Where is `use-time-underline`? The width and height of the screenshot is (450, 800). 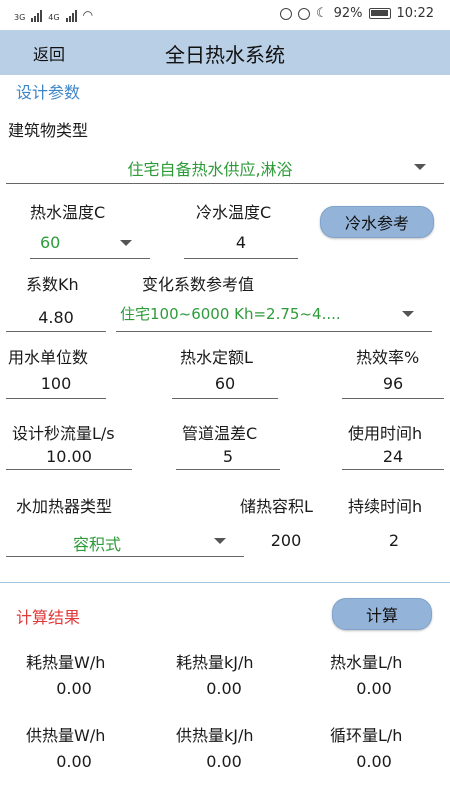 use-time-underline is located at coordinates (393, 469).